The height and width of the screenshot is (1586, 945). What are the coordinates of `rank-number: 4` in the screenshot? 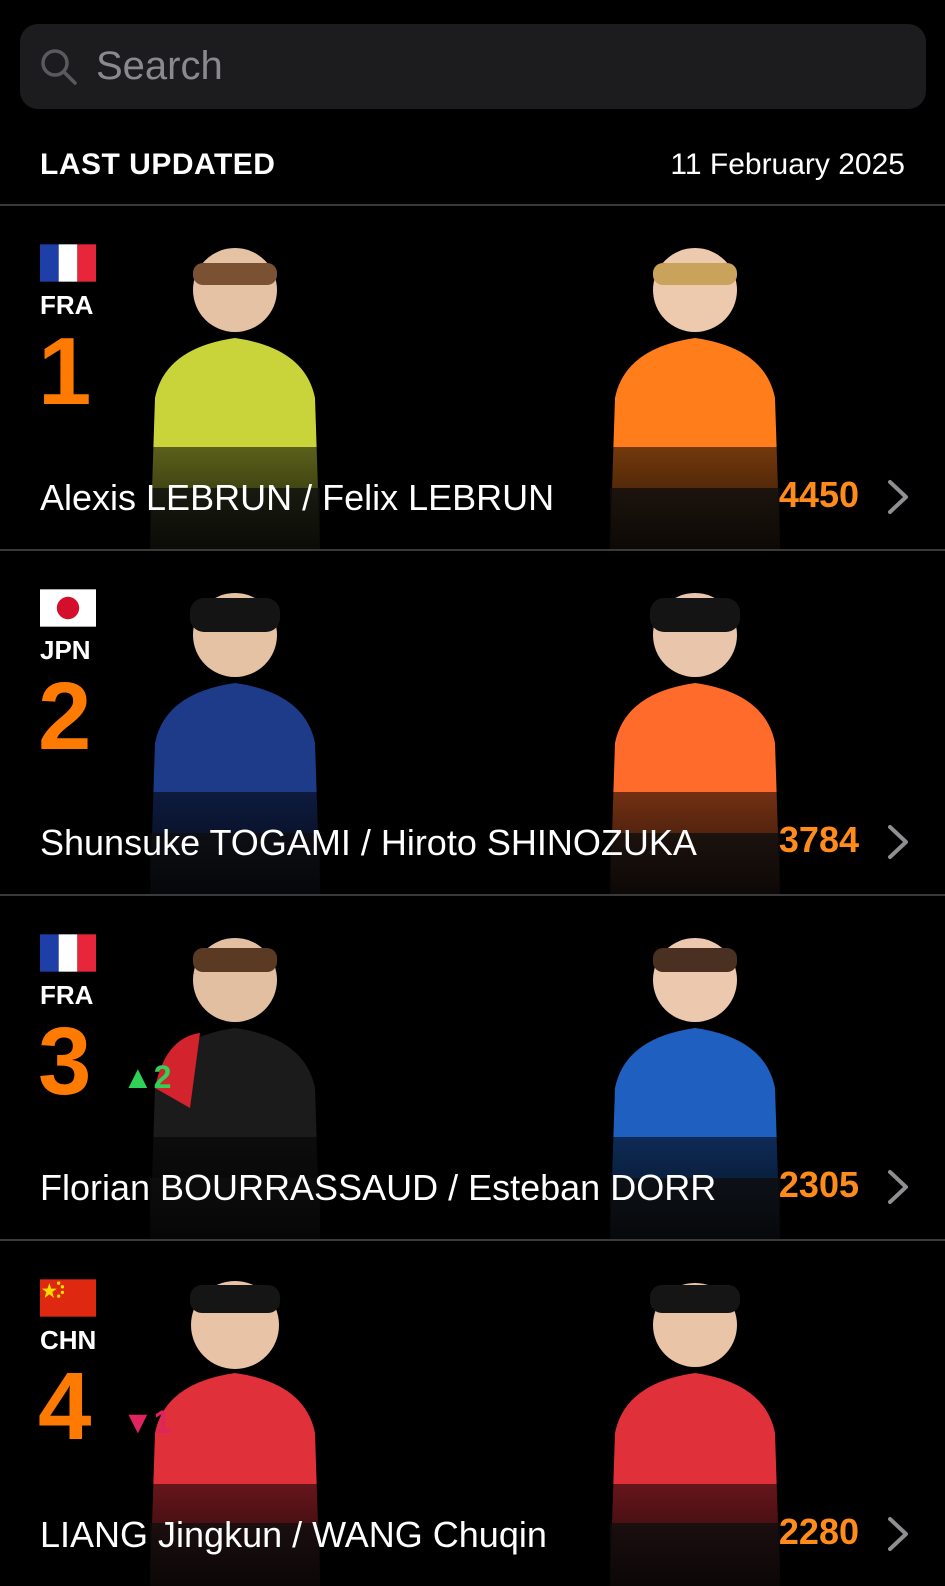 It's located at (65, 1406).